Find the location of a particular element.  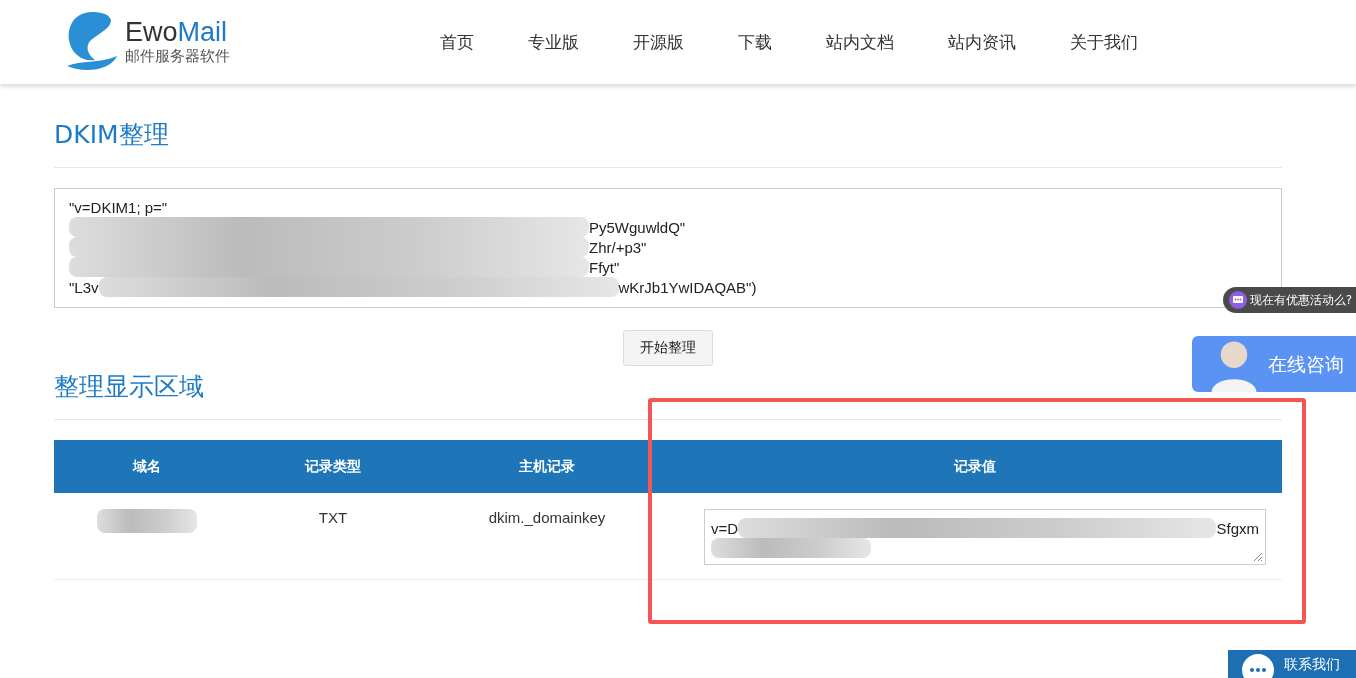

nav-link: 开源版 is located at coordinates (658, 42).